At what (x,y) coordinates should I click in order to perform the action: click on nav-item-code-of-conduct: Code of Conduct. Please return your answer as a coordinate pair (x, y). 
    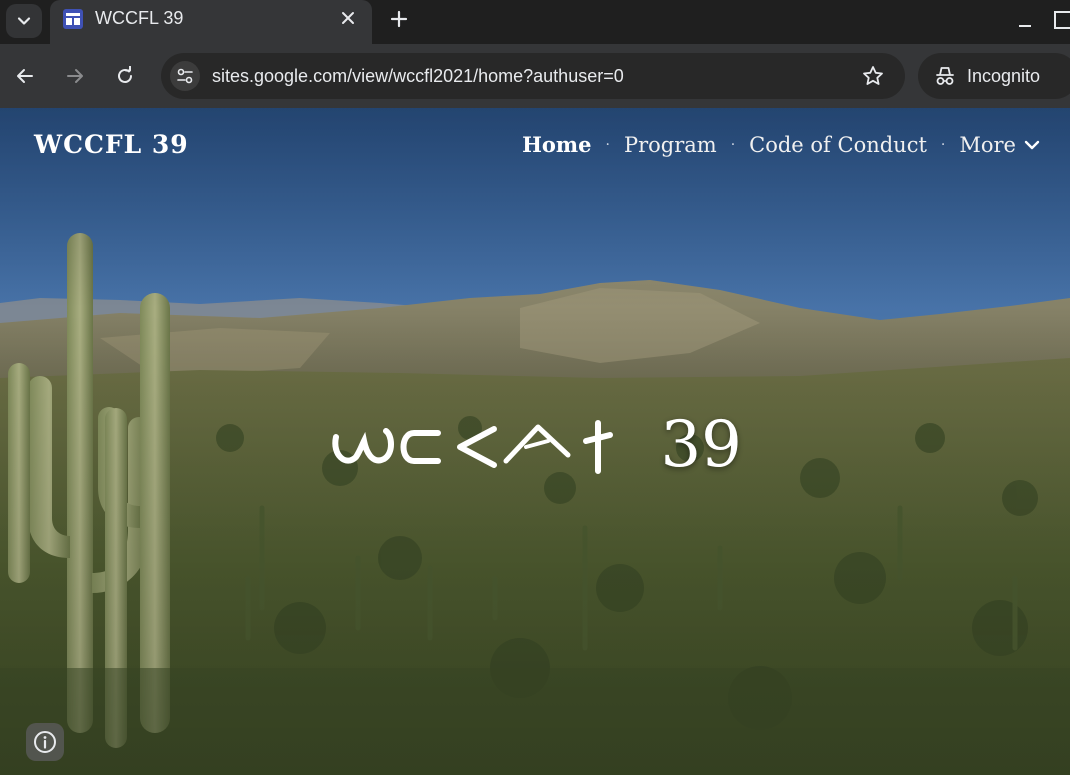
    Looking at the image, I should click on (838, 145).